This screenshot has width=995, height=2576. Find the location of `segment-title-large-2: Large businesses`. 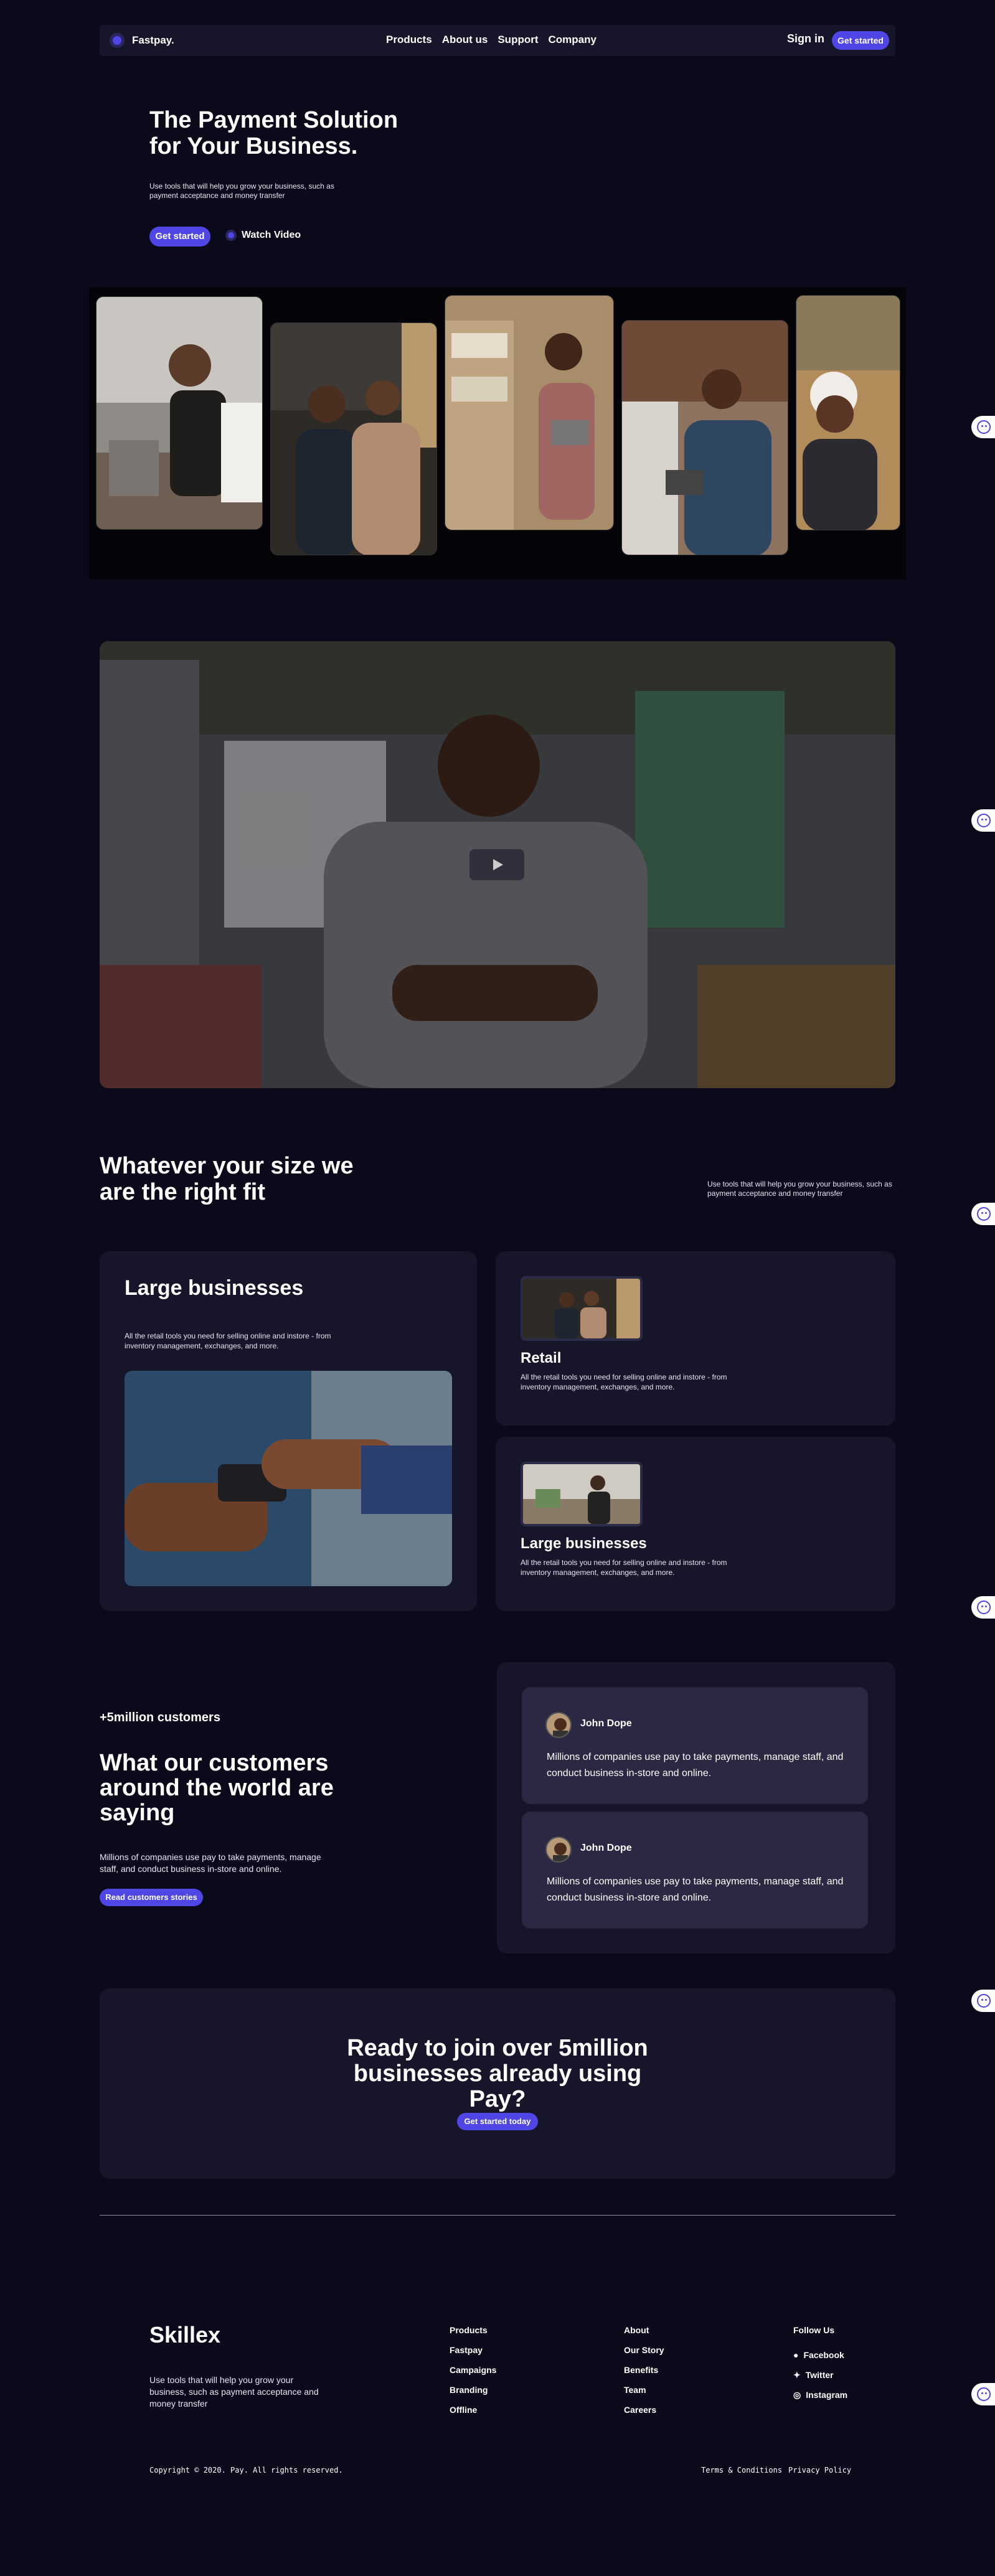

segment-title-large-2: Large businesses is located at coordinates (584, 1543).